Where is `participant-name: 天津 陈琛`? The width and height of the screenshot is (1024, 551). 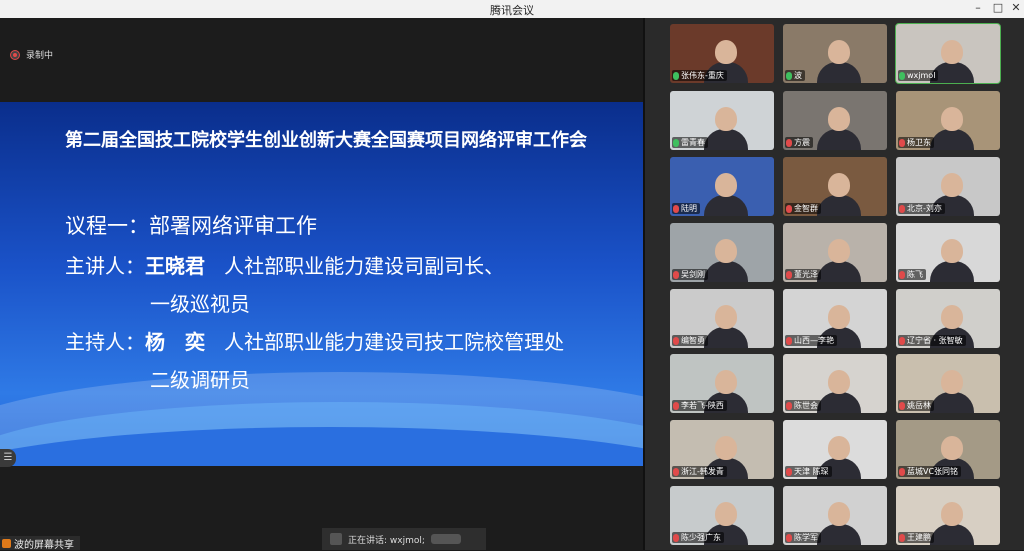 participant-name: 天津 陈琛 is located at coordinates (811, 471).